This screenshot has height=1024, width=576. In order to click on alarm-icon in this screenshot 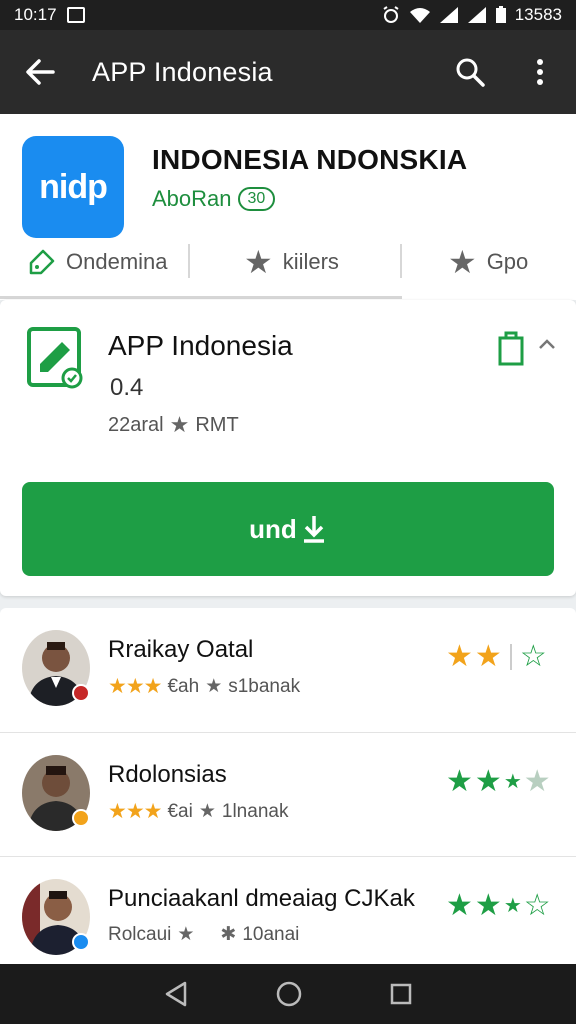, I will do `click(391, 14)`.